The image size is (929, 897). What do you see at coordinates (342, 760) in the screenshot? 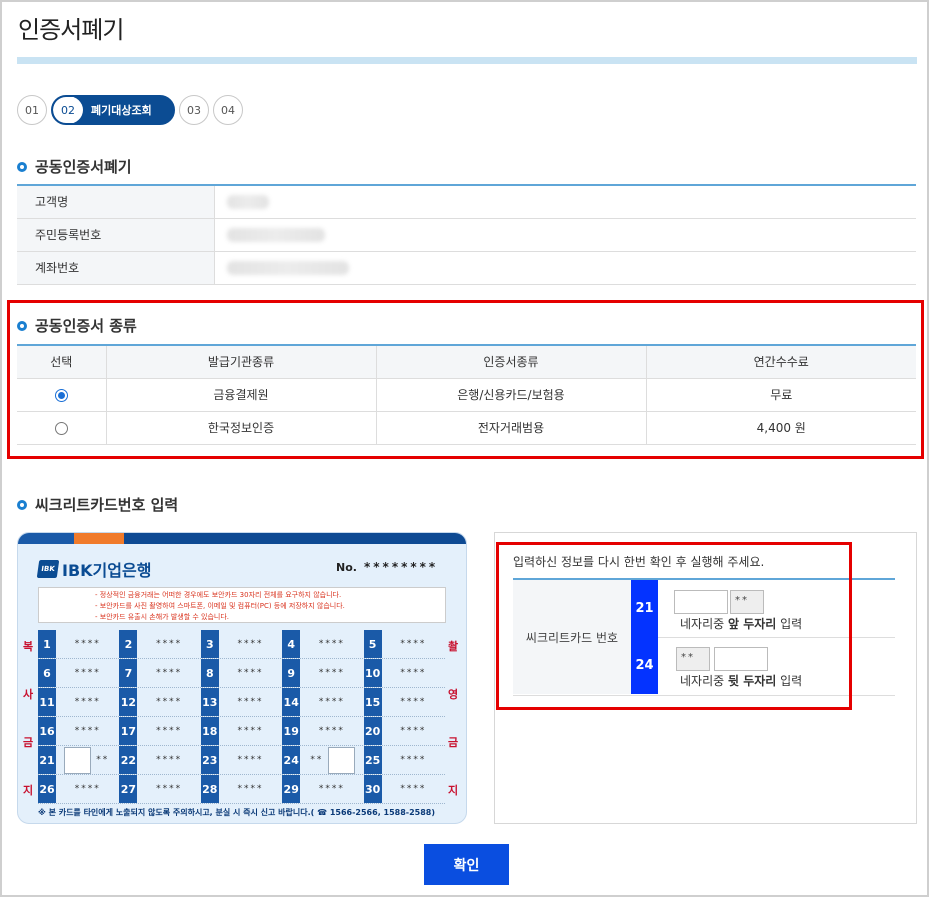
I see `card-cell-cover` at bounding box center [342, 760].